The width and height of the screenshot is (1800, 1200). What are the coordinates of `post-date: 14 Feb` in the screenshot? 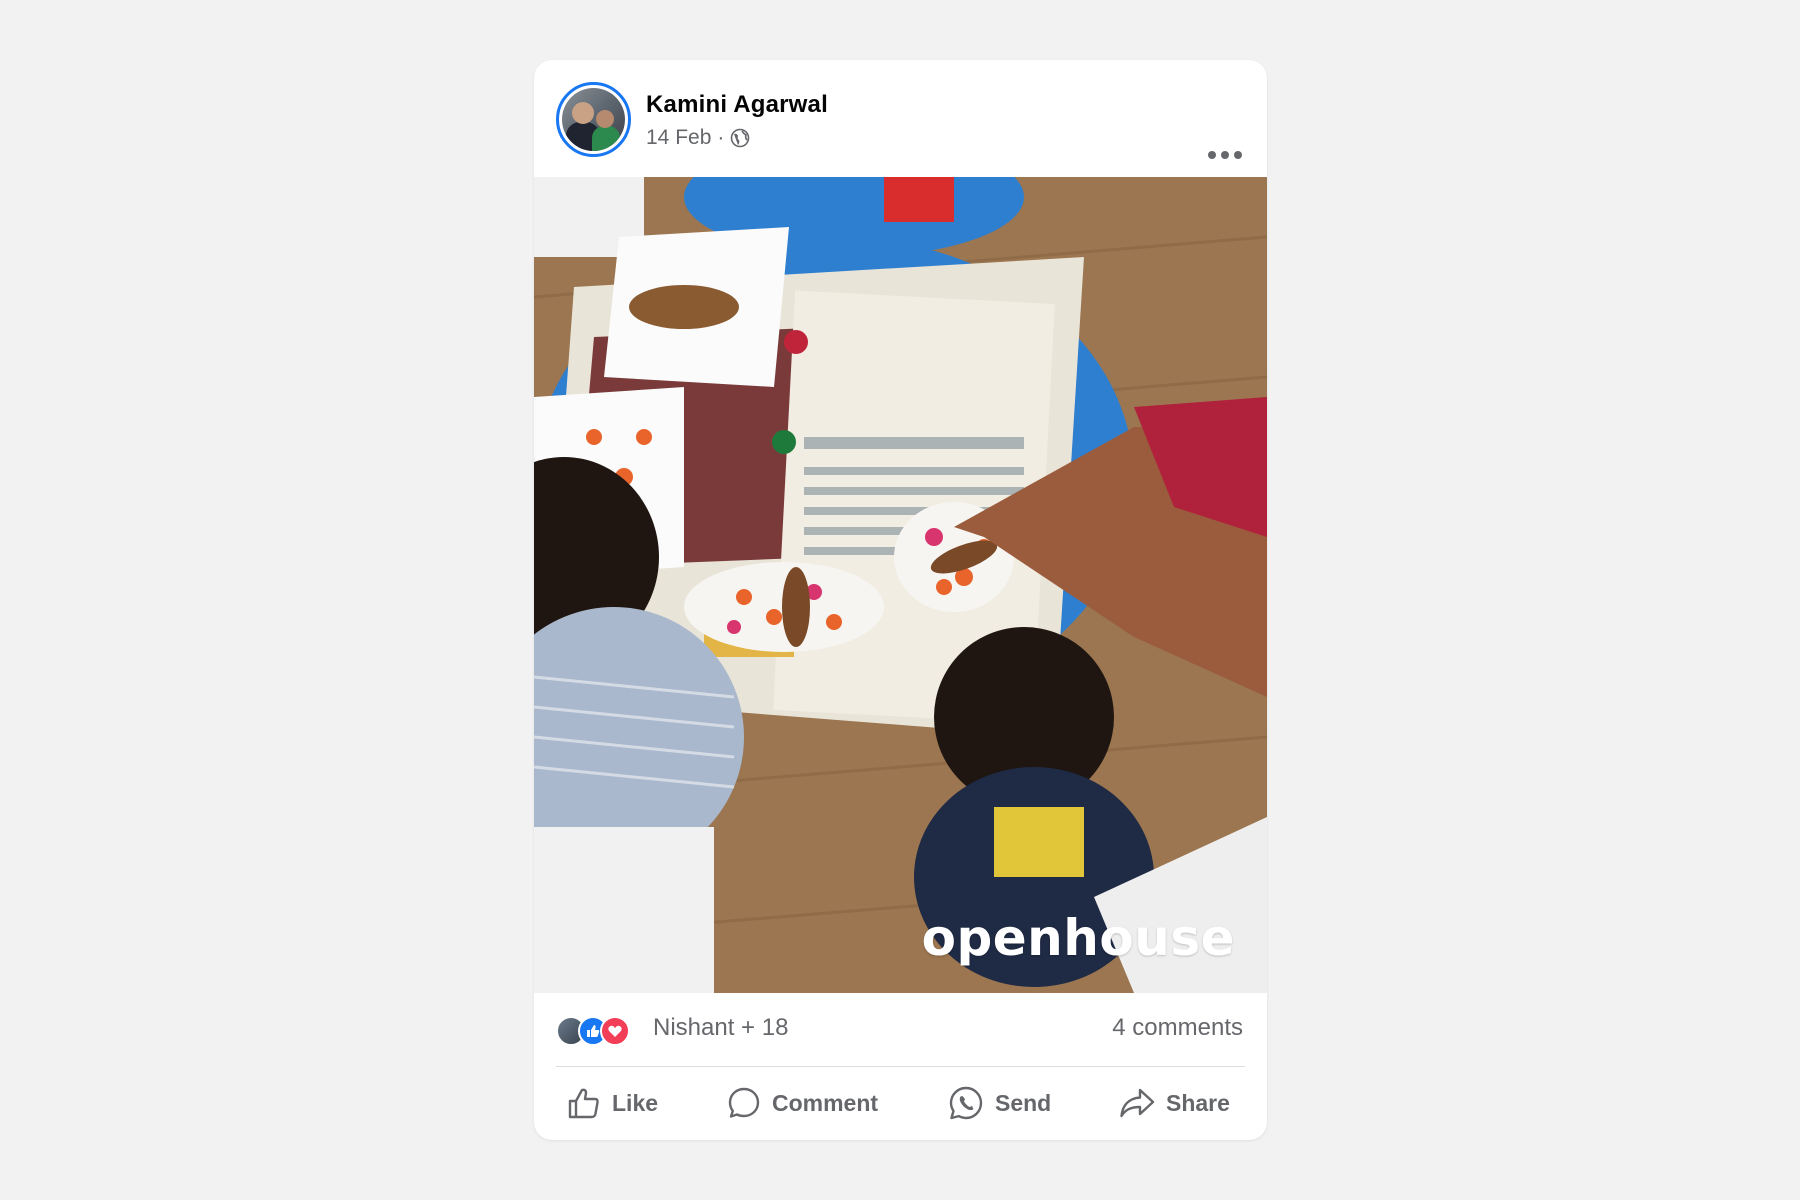 It's located at (678, 138).